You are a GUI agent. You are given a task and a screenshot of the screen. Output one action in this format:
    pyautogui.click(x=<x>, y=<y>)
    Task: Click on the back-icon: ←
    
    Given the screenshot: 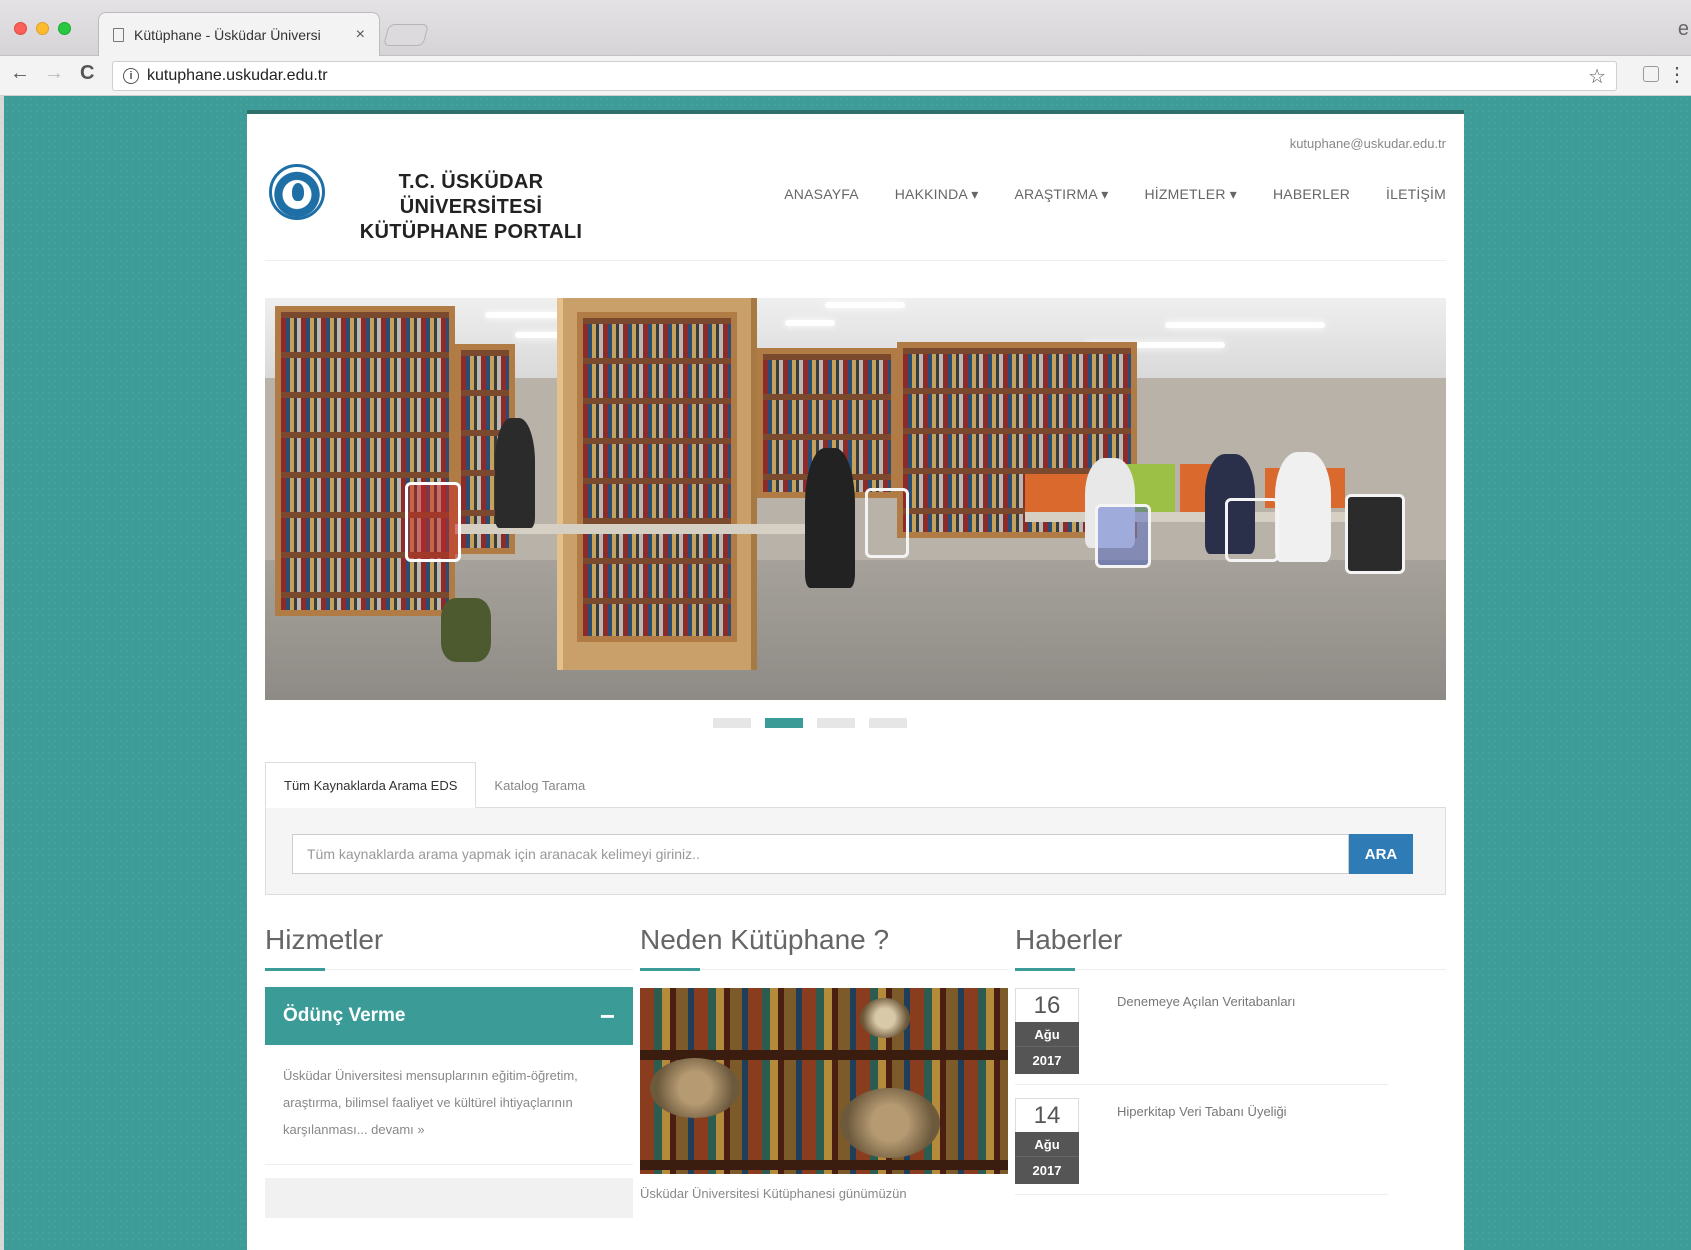 What is the action you would take?
    pyautogui.click(x=20, y=73)
    